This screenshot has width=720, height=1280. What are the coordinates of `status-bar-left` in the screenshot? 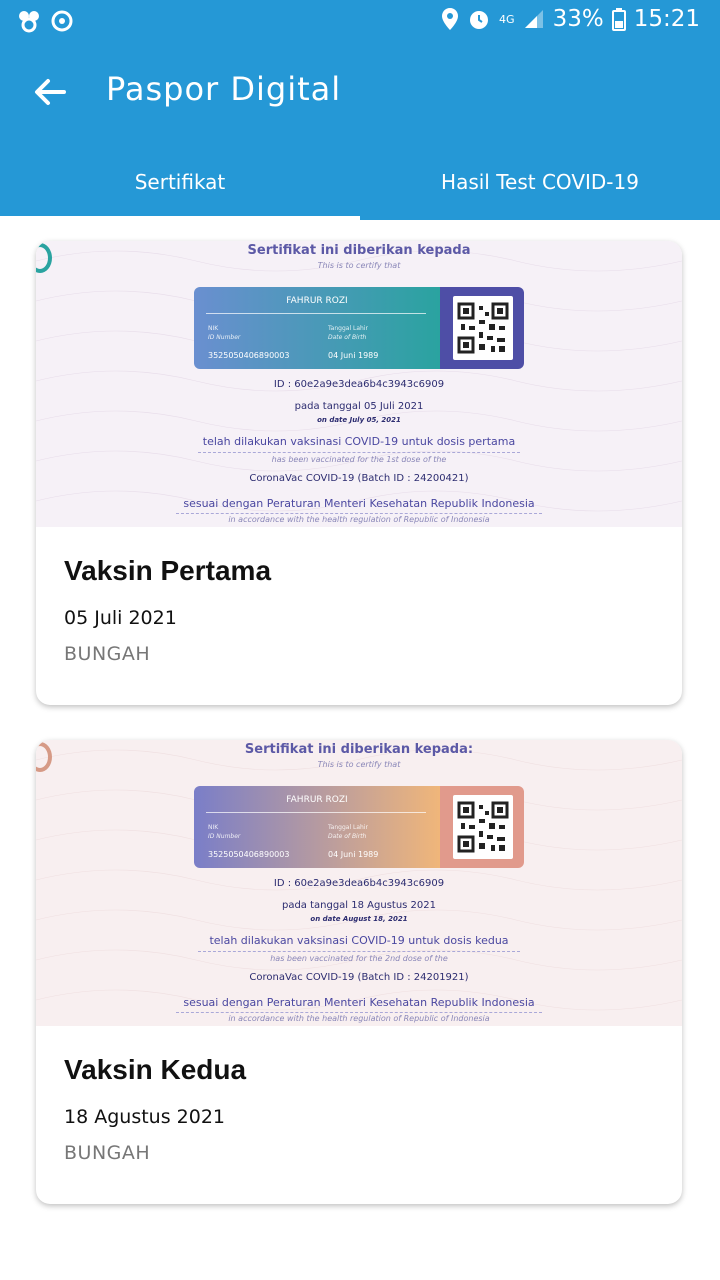 It's located at (45, 21).